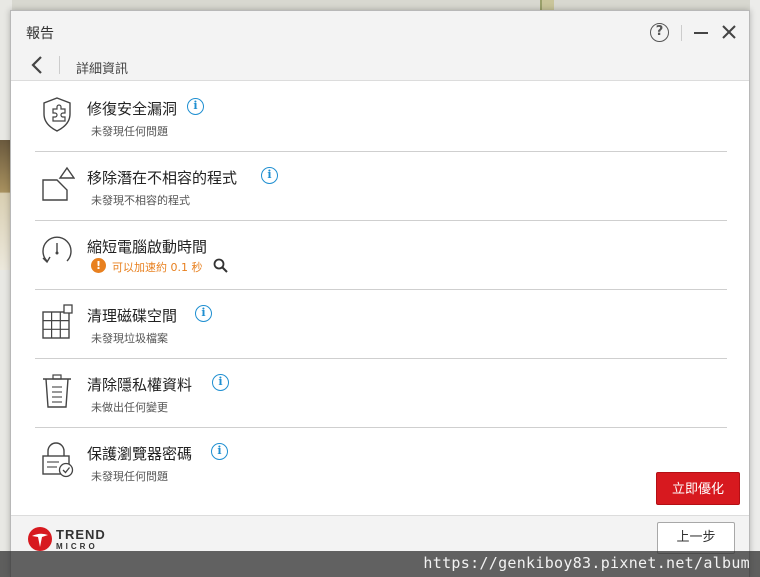 The image size is (760, 577). Describe the element at coordinates (102, 69) in the screenshot. I see `breadcrumb: 詳細資訊` at that location.